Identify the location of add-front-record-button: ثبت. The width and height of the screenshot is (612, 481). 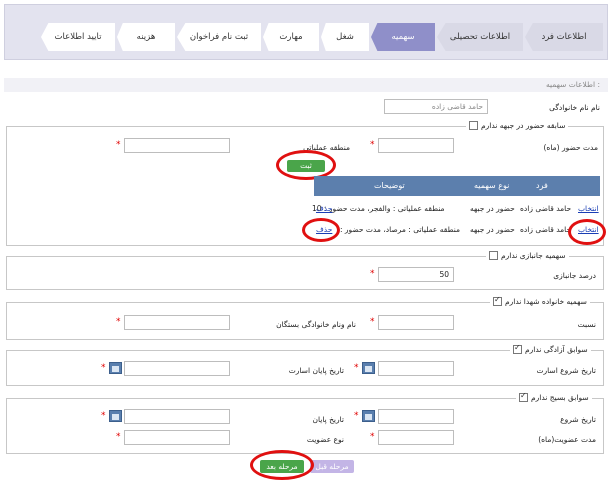
(306, 166).